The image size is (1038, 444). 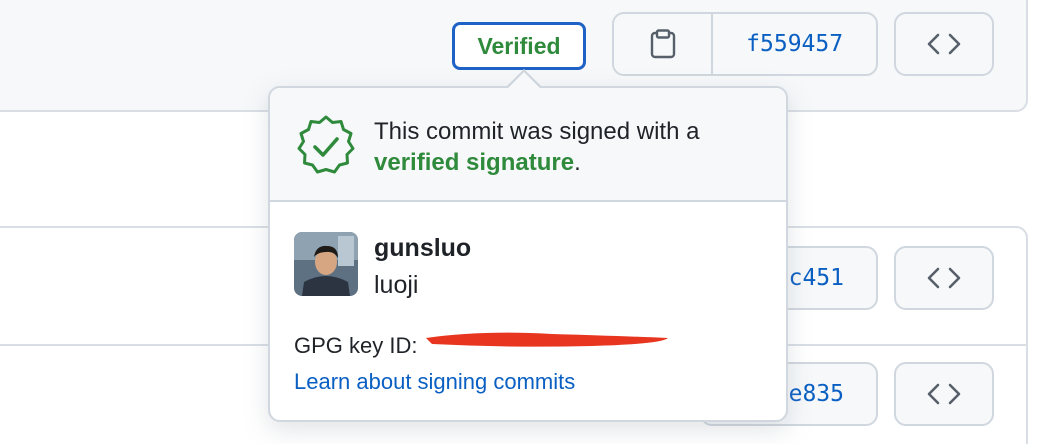 I want to click on gpg-key-id: GPG key ID:, so click(x=355, y=346).